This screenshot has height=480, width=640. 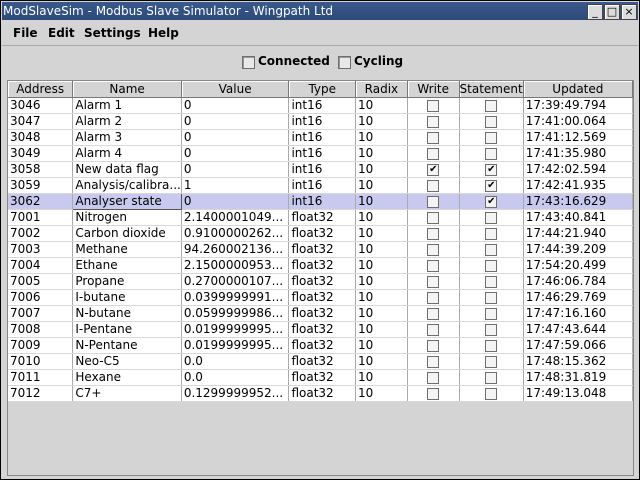 I want to click on address-cell: 7011, so click(x=41, y=377).